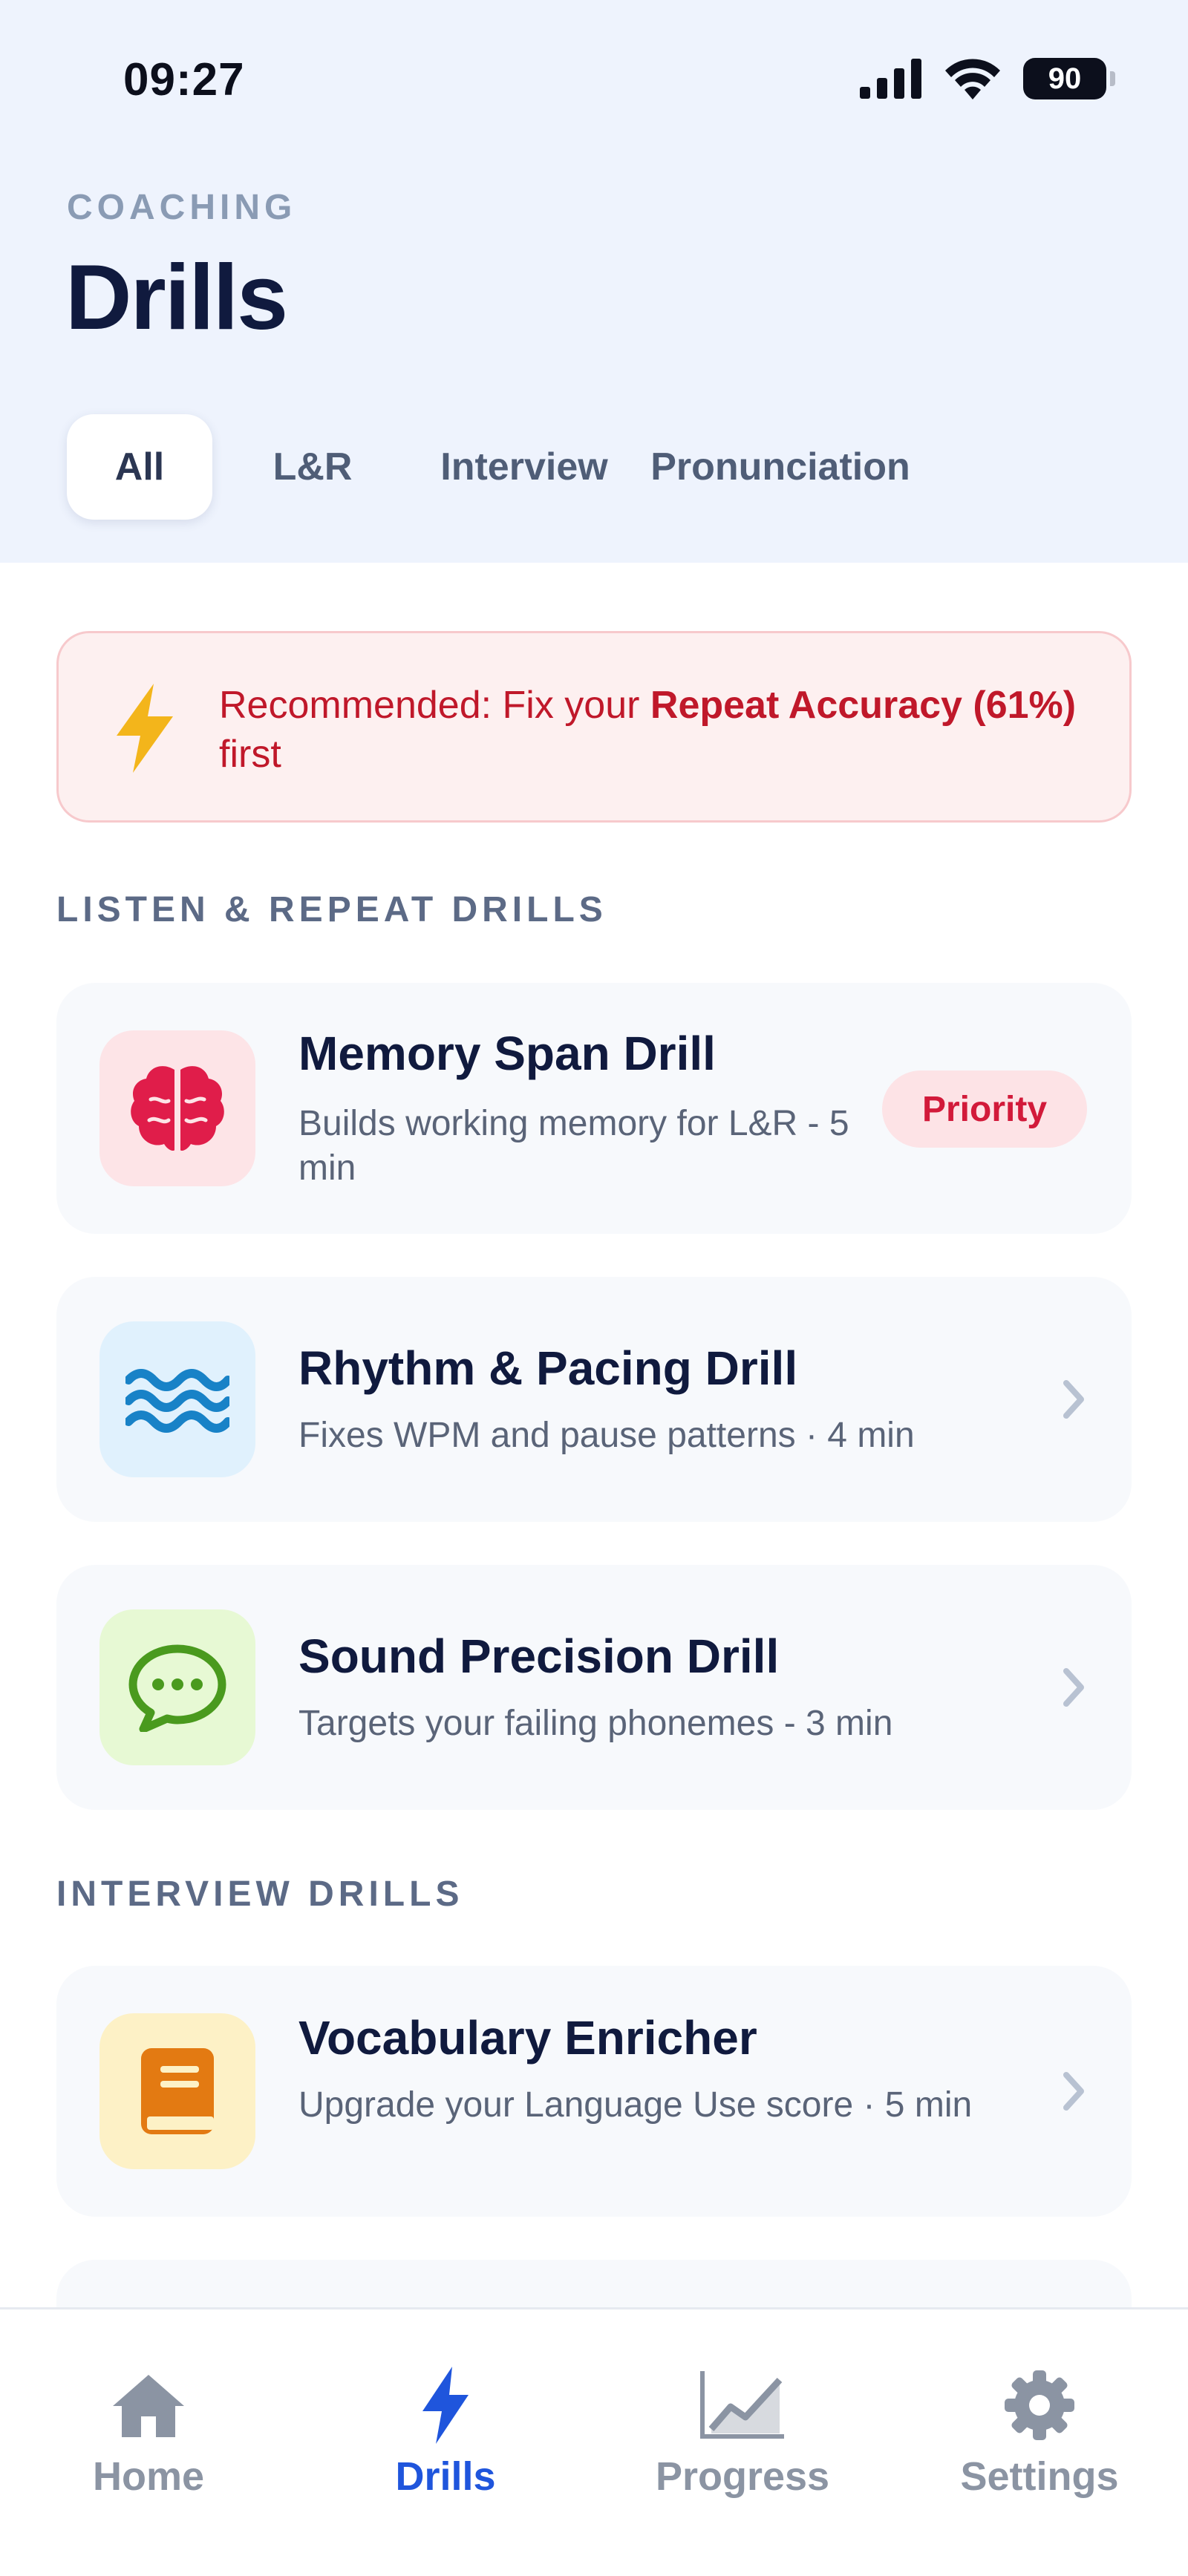 Image resolution: width=1188 pixels, height=2576 pixels. Describe the element at coordinates (890, 79) in the screenshot. I see `signal-icon` at that location.